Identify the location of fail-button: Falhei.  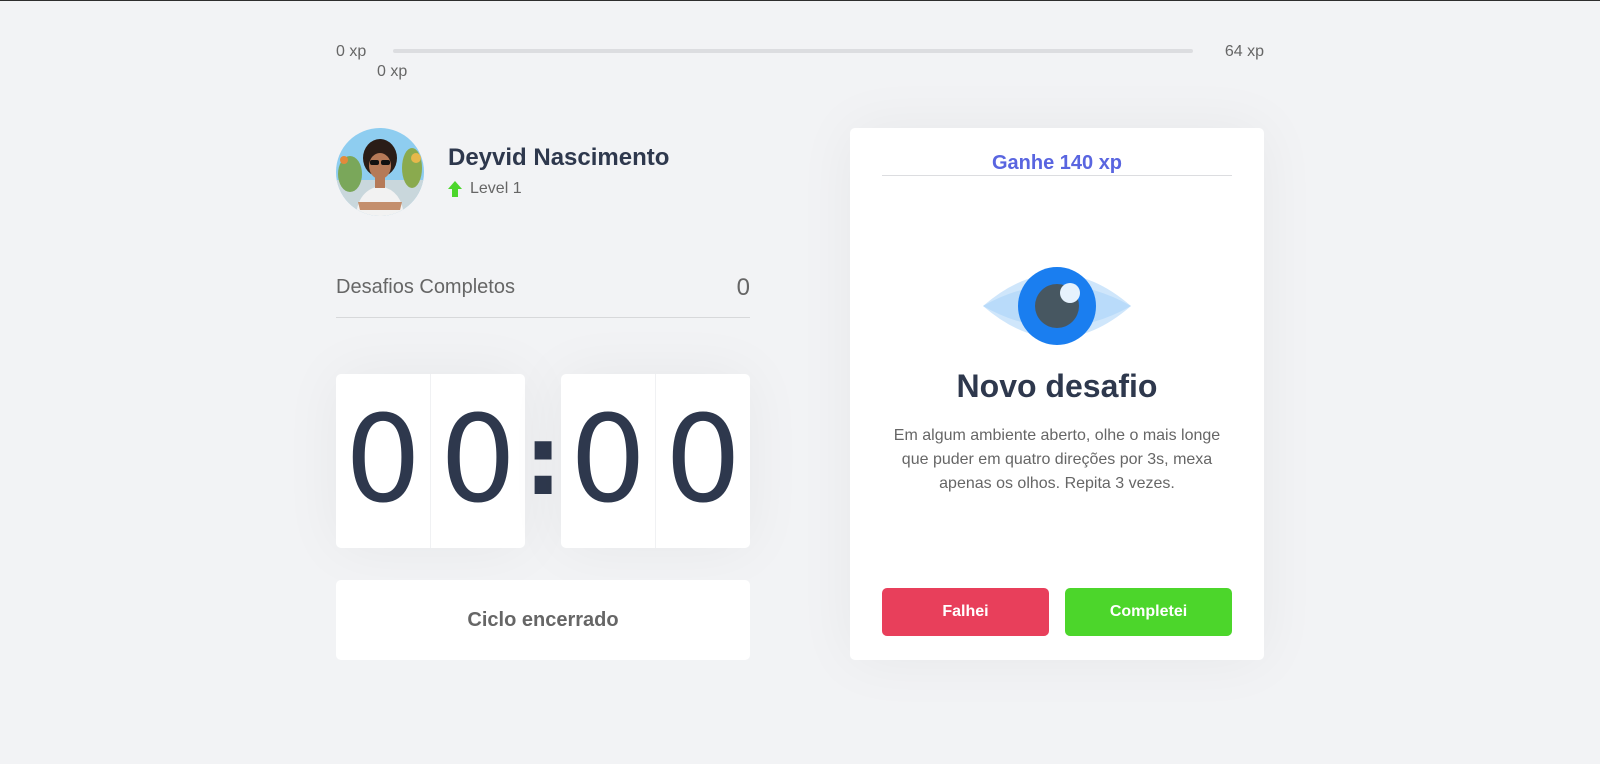
(965, 612).